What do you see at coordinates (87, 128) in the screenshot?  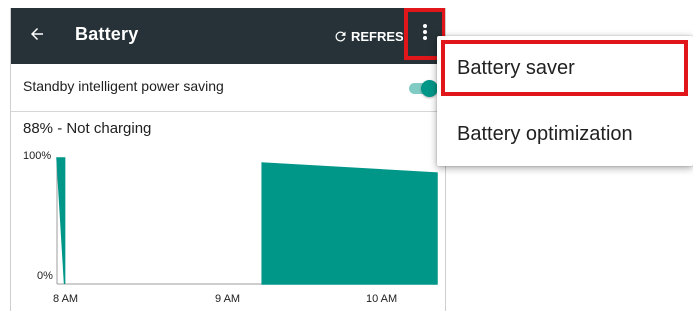 I see `battery-status: 88% - Not charging` at bounding box center [87, 128].